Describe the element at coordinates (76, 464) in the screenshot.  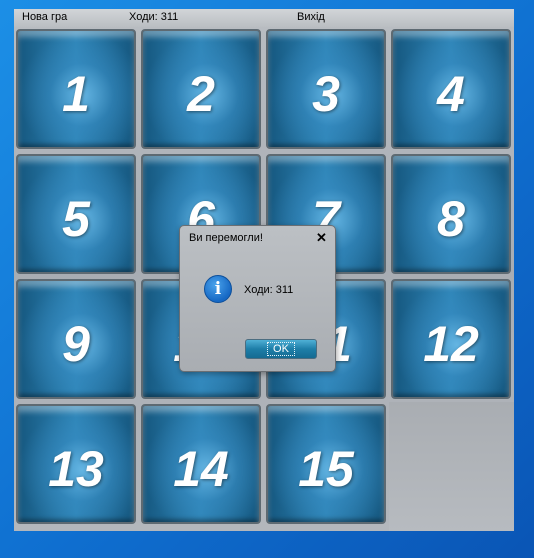
I see `tile-13: 13` at that location.